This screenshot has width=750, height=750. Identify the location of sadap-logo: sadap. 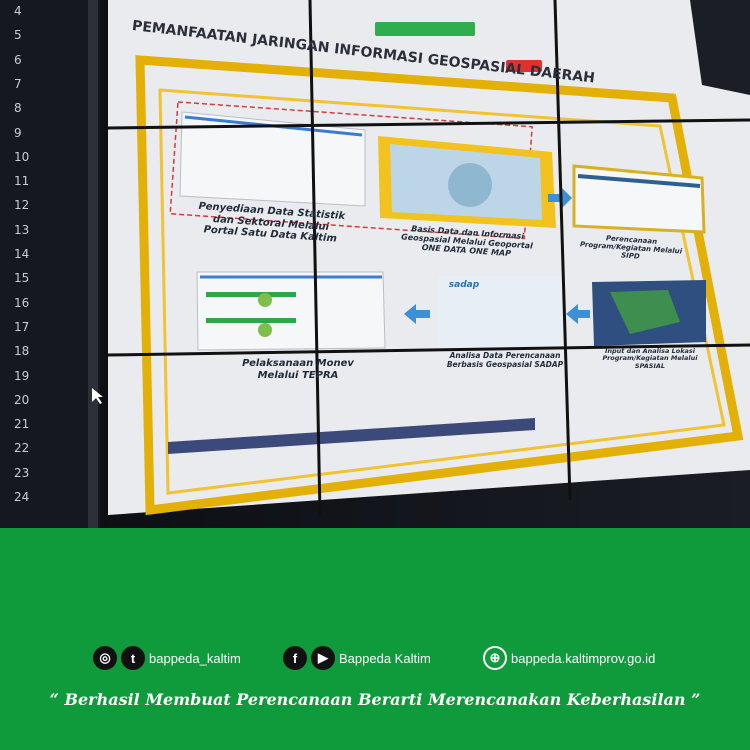
(464, 285).